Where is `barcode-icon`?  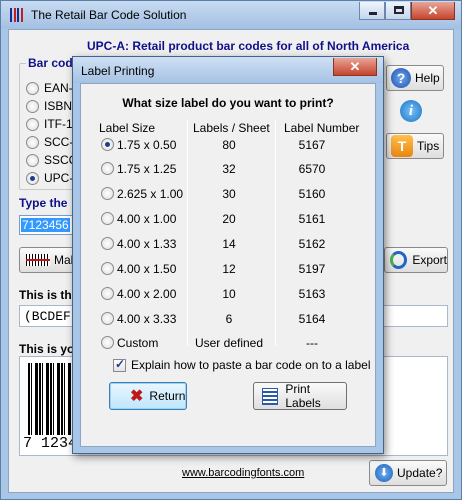
barcode-icon is located at coordinates (38, 260).